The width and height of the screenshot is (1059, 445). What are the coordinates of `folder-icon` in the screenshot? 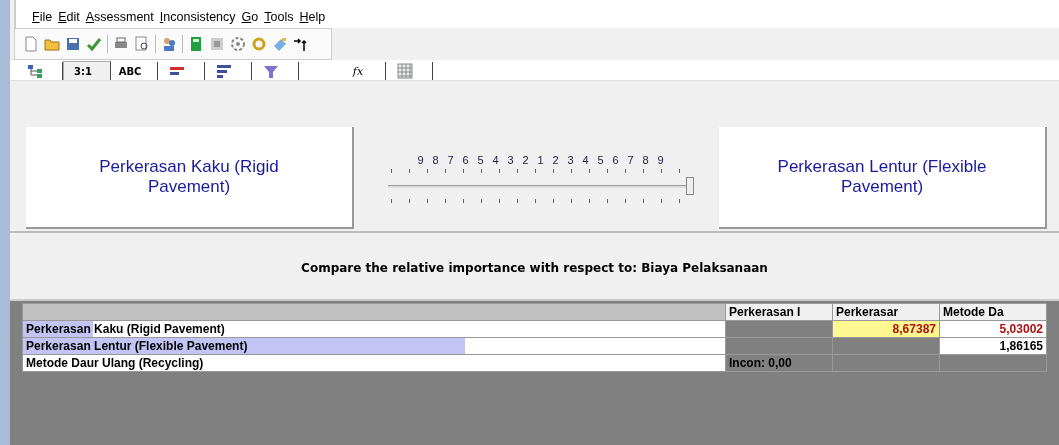 It's located at (52, 44).